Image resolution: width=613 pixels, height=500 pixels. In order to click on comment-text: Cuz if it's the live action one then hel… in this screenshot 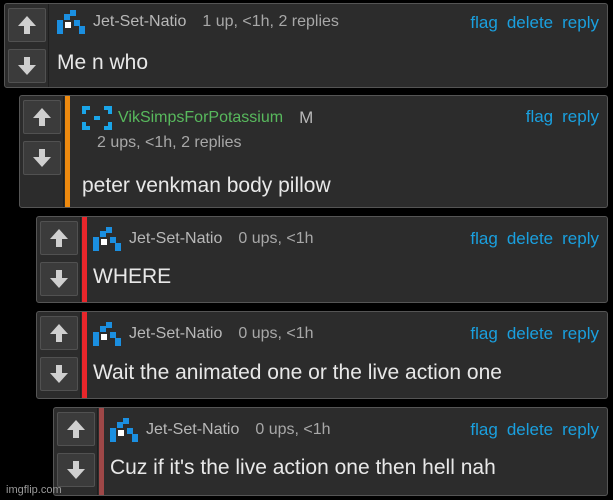, I will do `click(303, 467)`.